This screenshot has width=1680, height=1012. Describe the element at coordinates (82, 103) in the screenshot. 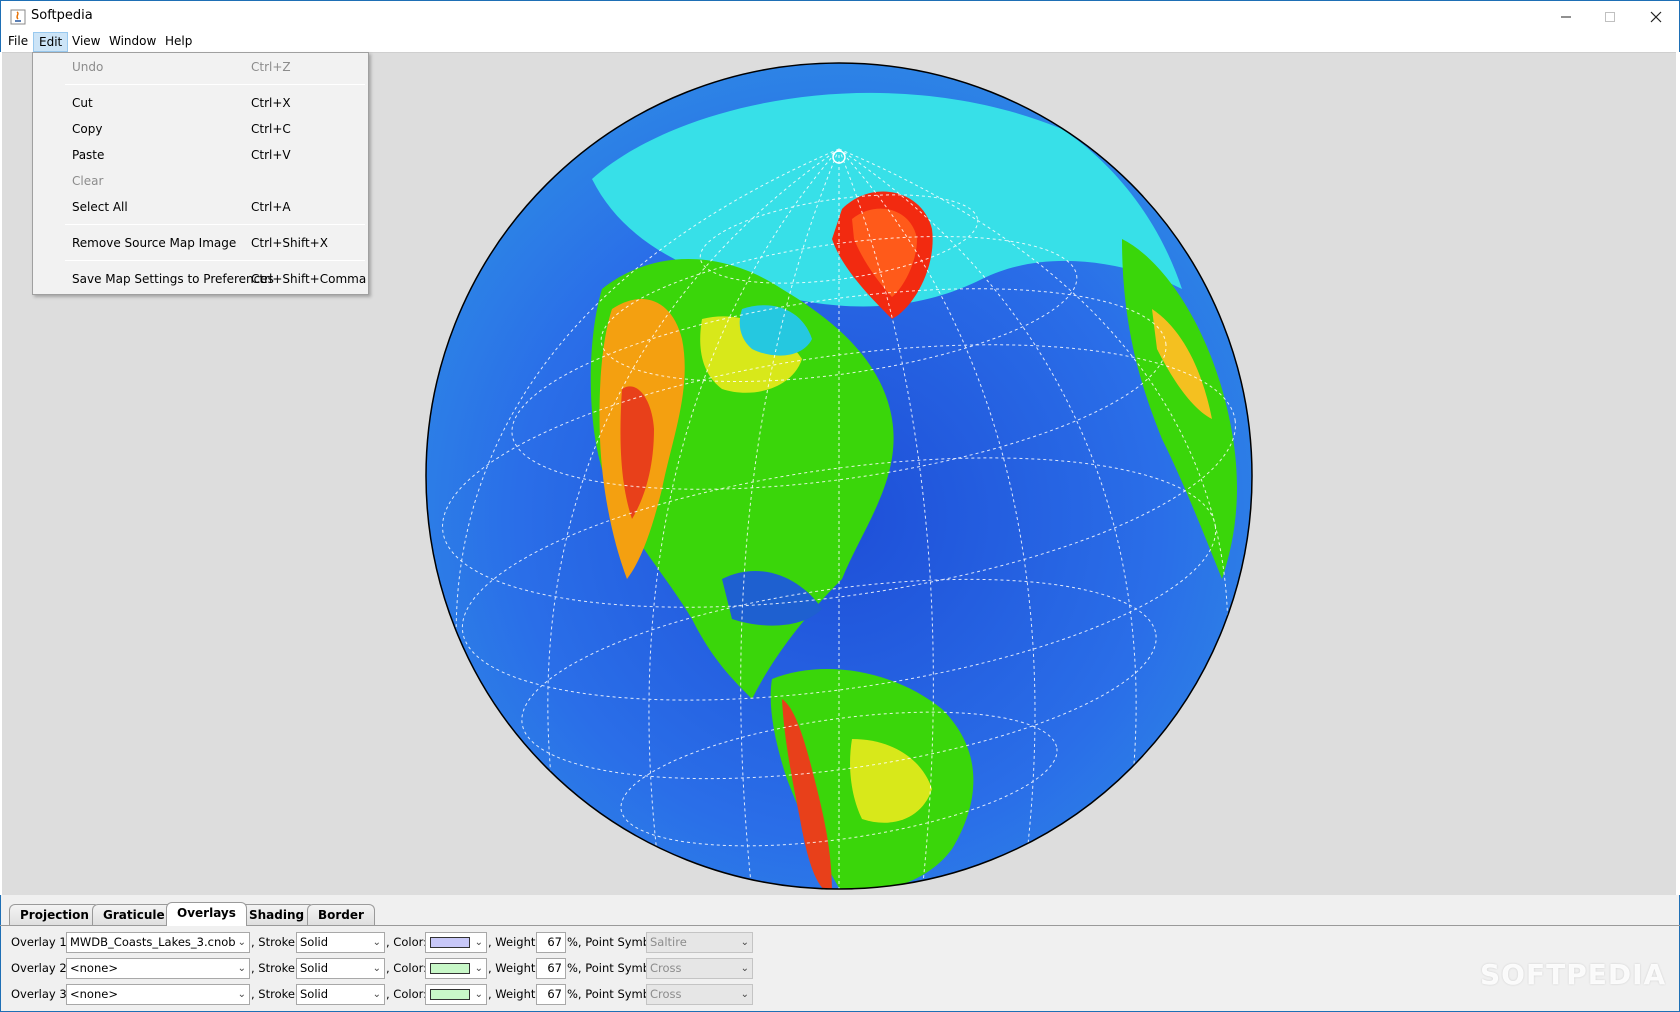

I see `menu-item-label: Cut` at that location.